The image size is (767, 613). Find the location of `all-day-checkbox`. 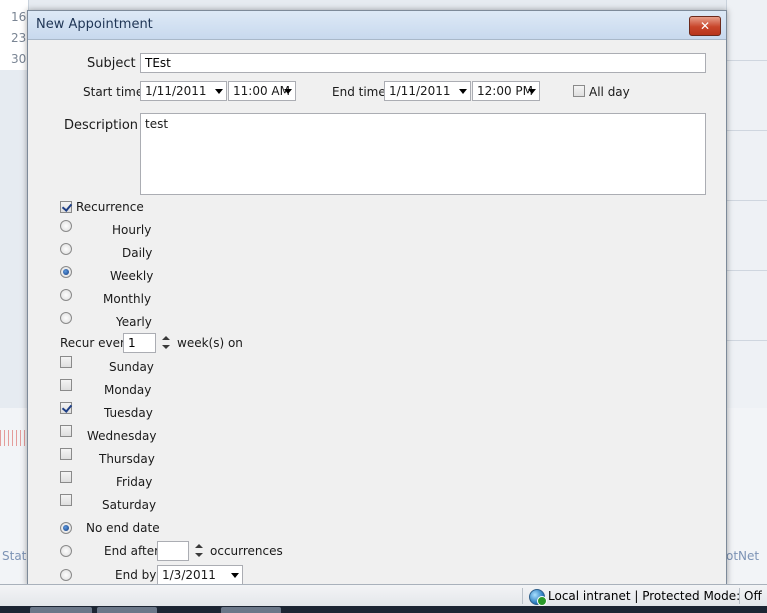

all-day-checkbox is located at coordinates (579, 91).